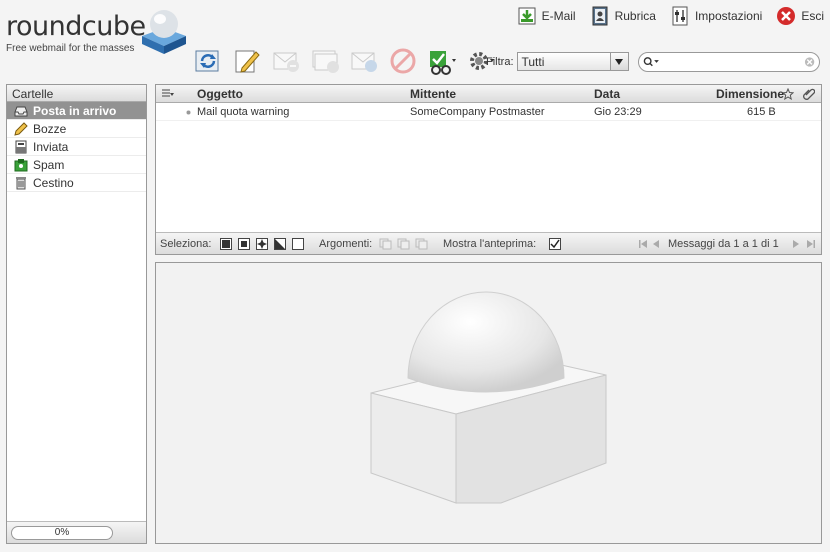 This screenshot has height=552, width=830. I want to click on mark-button, so click(442, 61).